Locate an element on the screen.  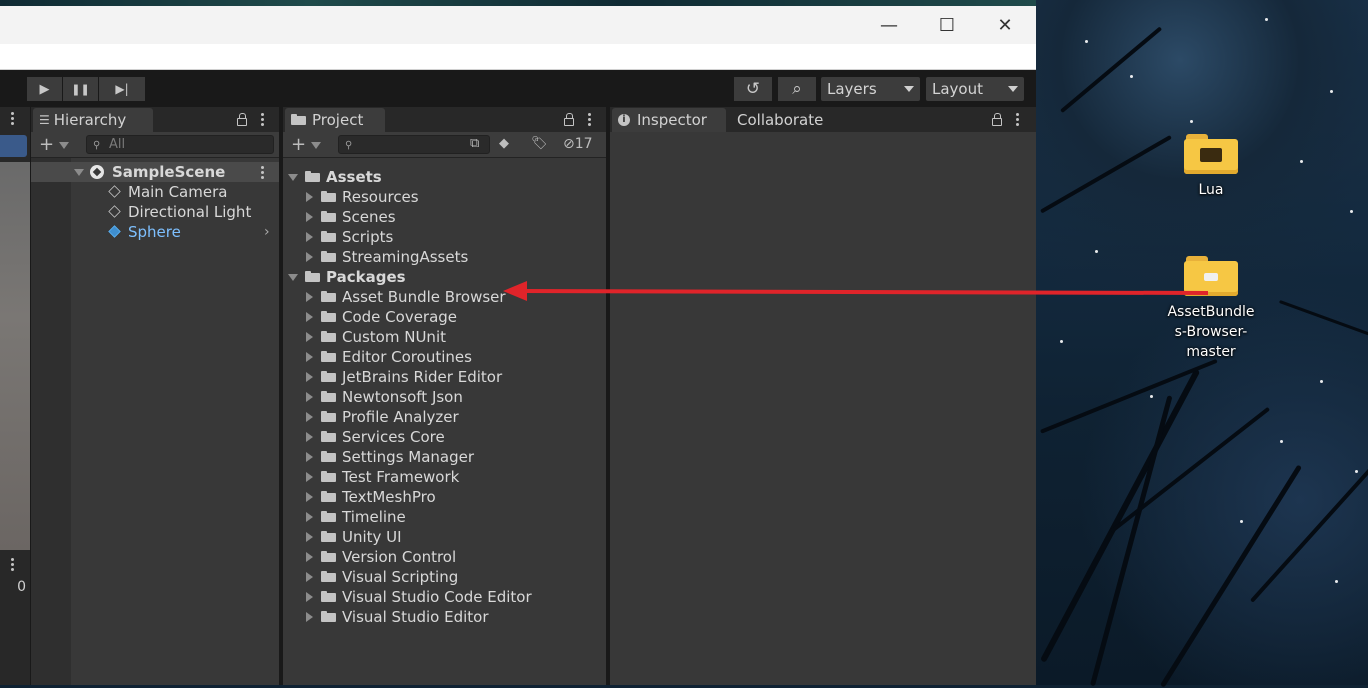
minimize-button: — is located at coordinates (889, 25).